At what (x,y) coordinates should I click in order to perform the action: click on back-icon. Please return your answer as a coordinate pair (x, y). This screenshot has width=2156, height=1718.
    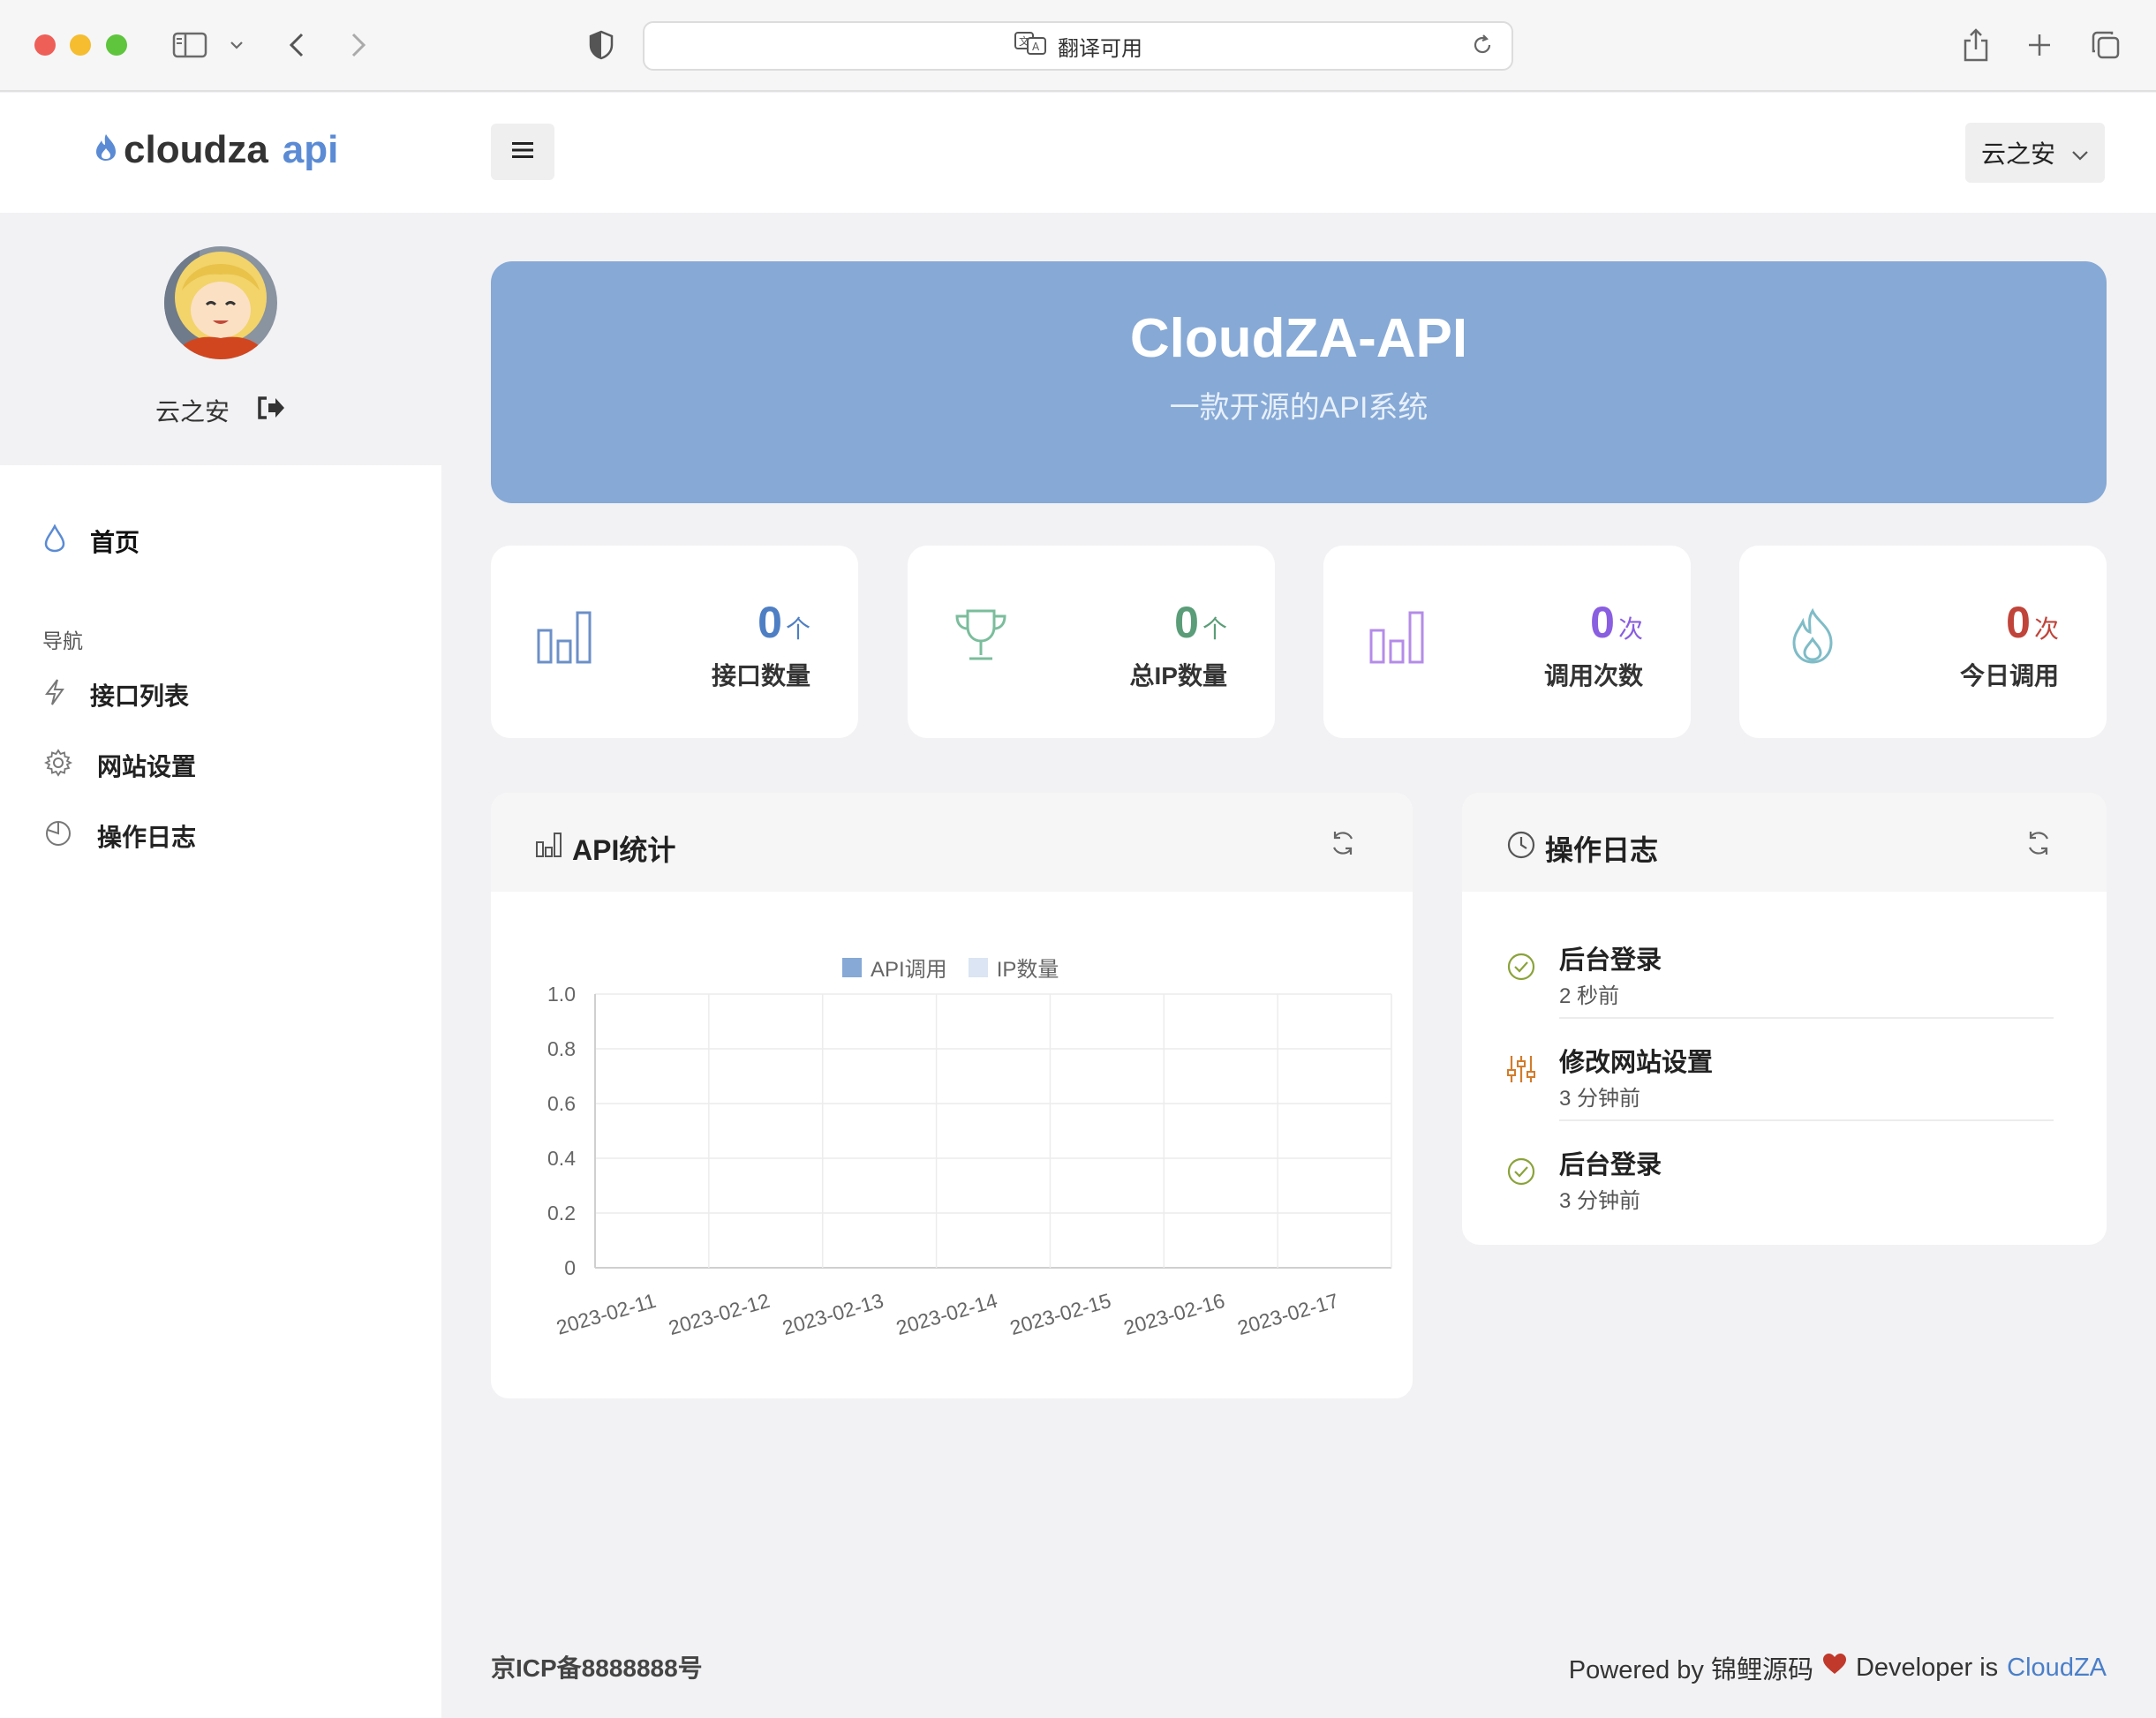
    Looking at the image, I should click on (297, 45).